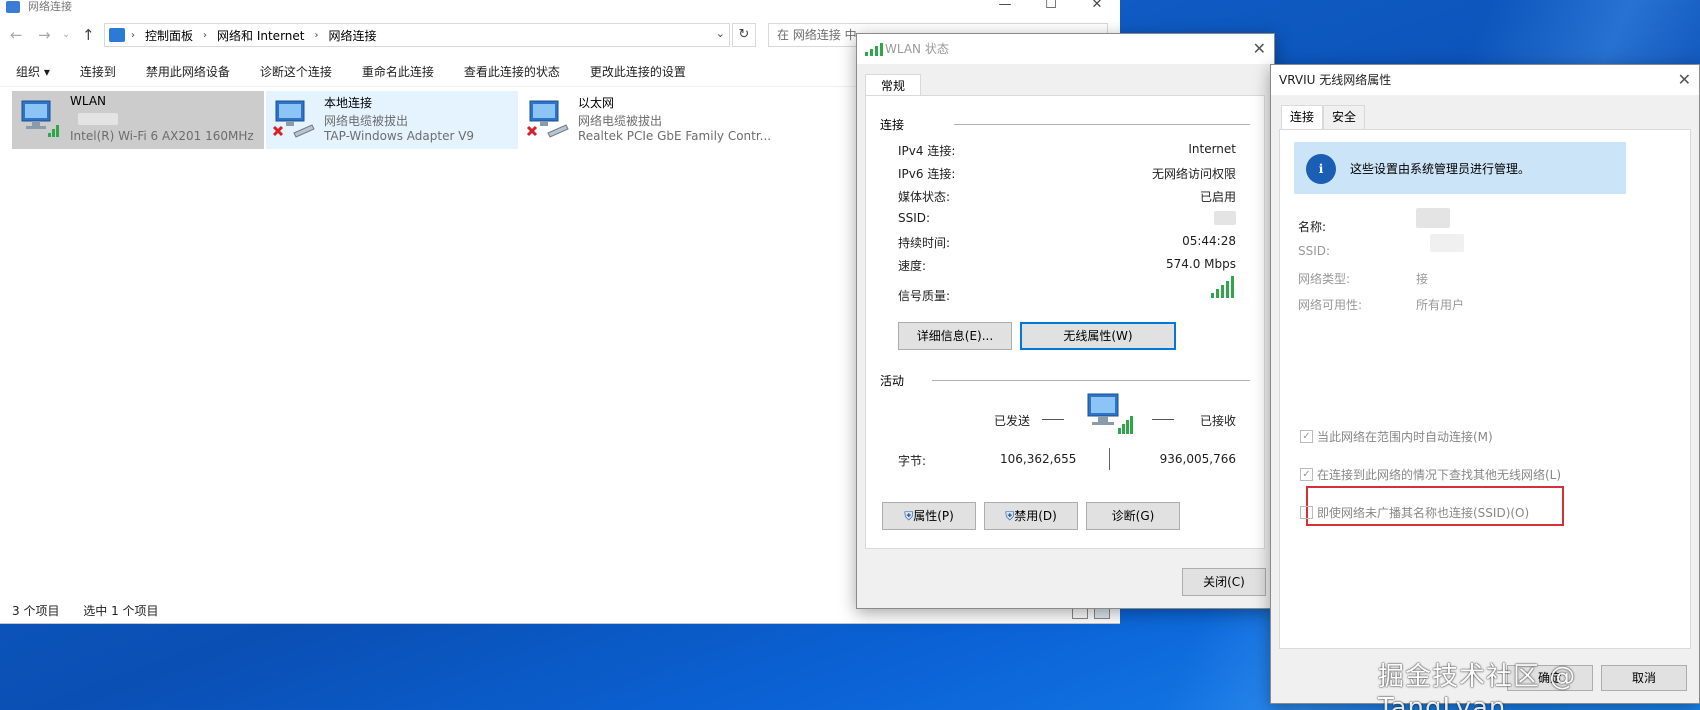 The width and height of the screenshot is (1700, 710). What do you see at coordinates (417, 35) in the screenshot?
I see `address-bar: › 控制面板 › 网络和 Internet › 网络连接 ⌄` at bounding box center [417, 35].